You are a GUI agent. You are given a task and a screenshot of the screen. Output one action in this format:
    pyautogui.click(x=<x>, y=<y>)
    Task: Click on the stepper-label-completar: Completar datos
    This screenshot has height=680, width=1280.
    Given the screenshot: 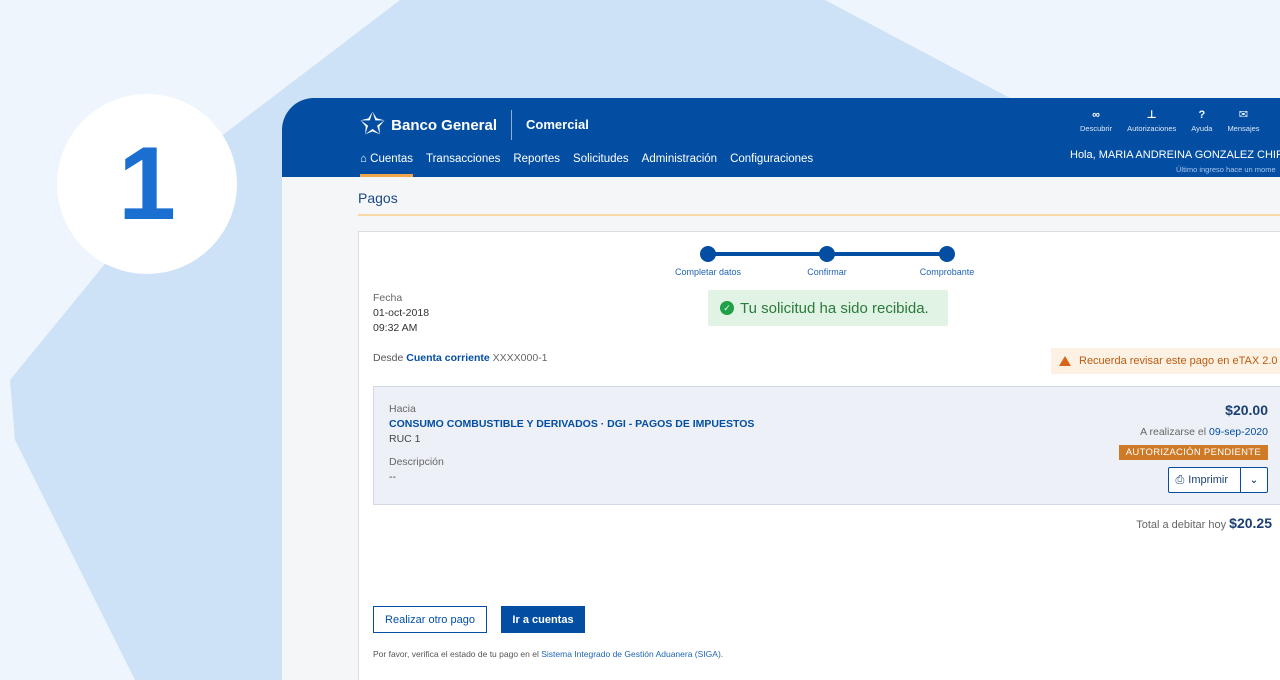 What is the action you would take?
    pyautogui.click(x=708, y=272)
    